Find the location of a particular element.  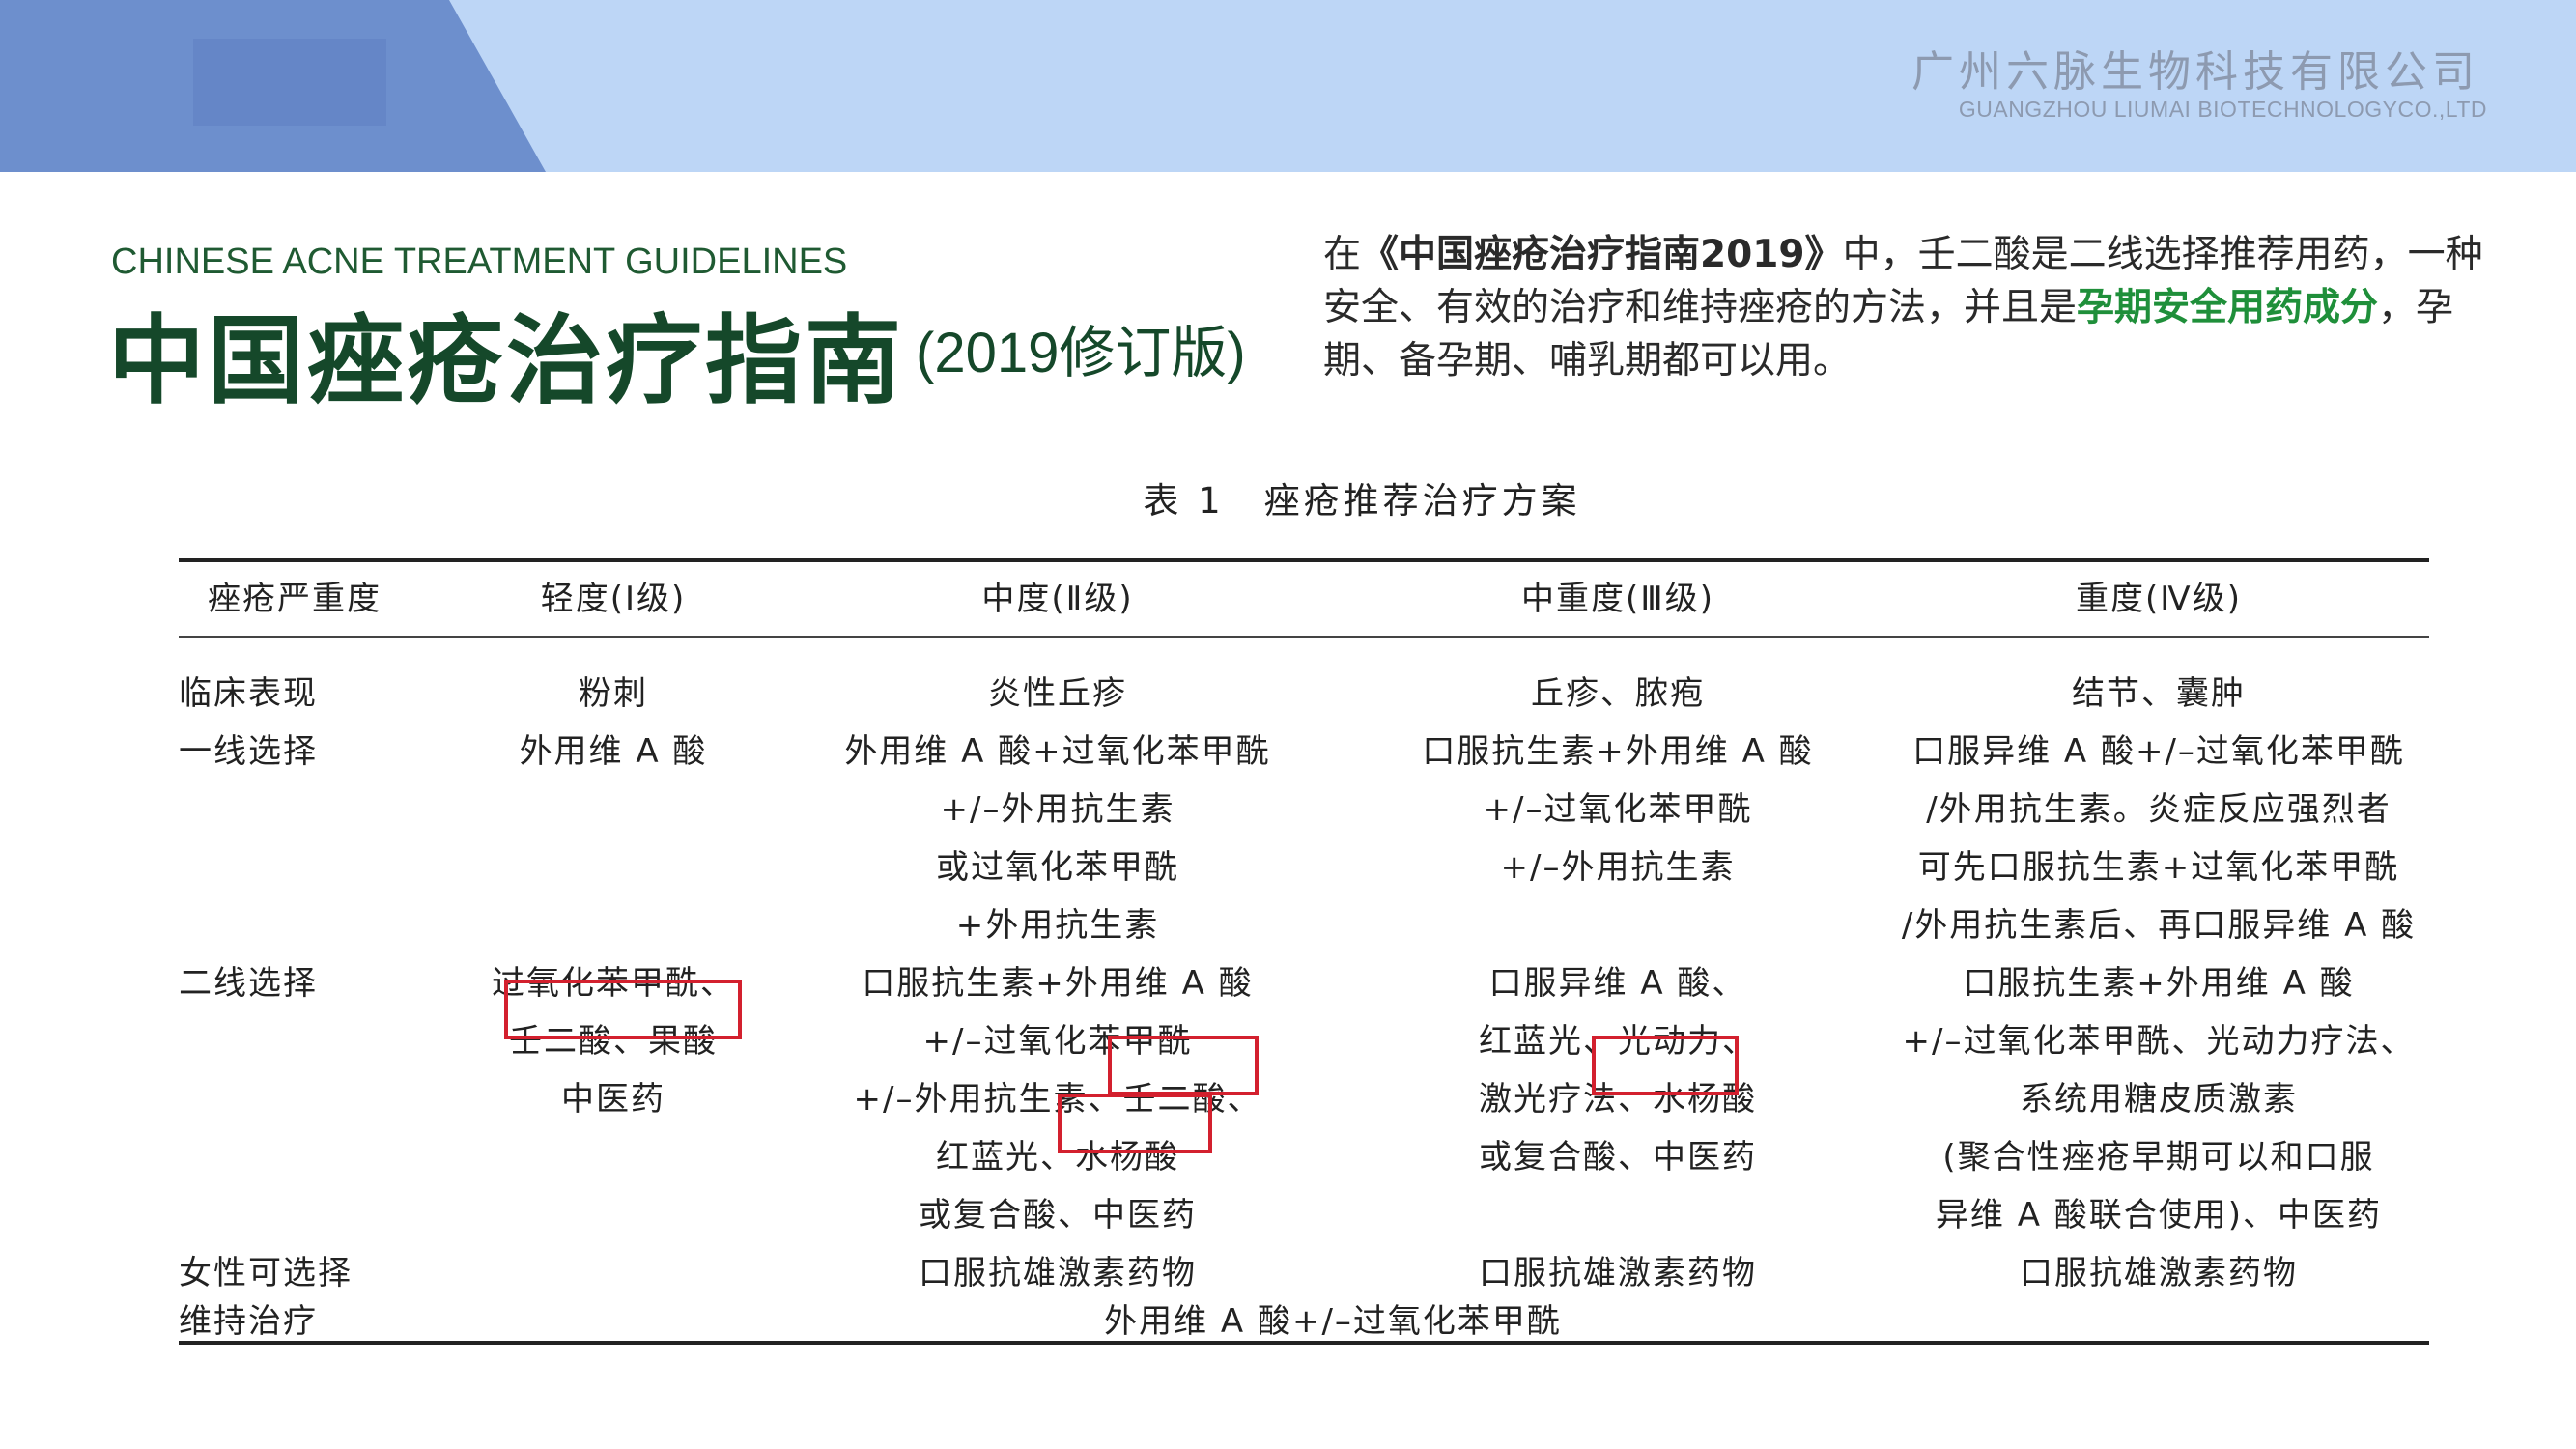

highlight-box-moderate-salicylic is located at coordinates (1135, 1123).